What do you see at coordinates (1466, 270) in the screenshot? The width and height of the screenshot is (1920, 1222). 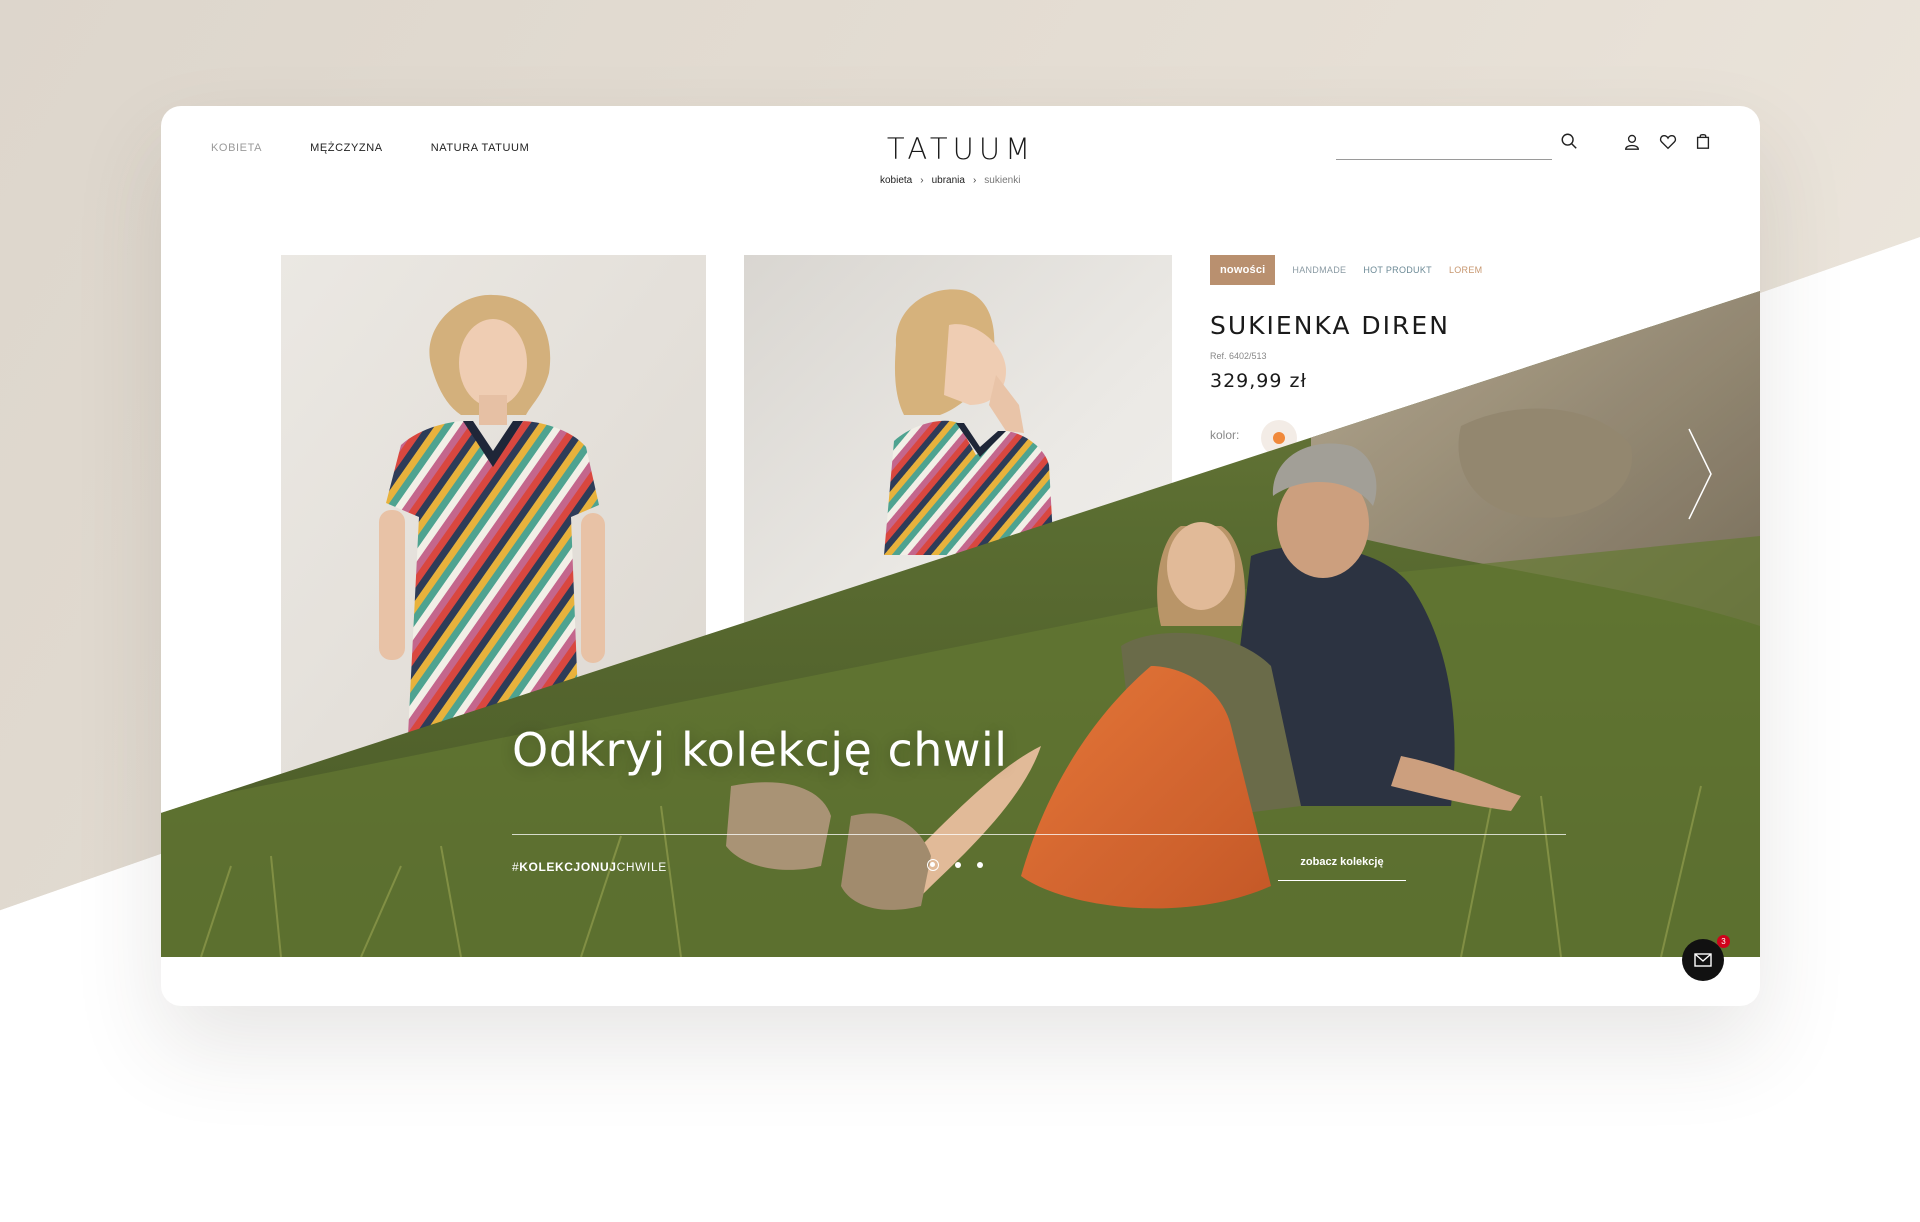 I see `tag-lorem: LOREM` at bounding box center [1466, 270].